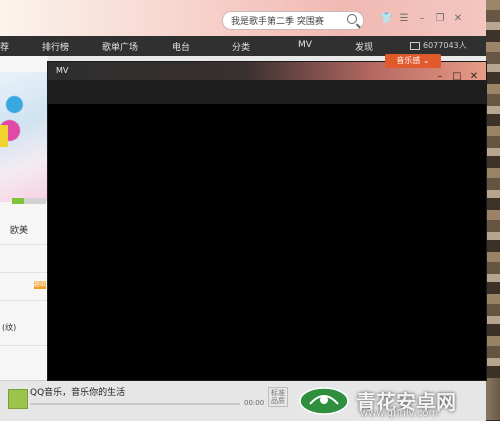  Describe the element at coordinates (415, 45) in the screenshot. I see `monitor-icon` at that location.